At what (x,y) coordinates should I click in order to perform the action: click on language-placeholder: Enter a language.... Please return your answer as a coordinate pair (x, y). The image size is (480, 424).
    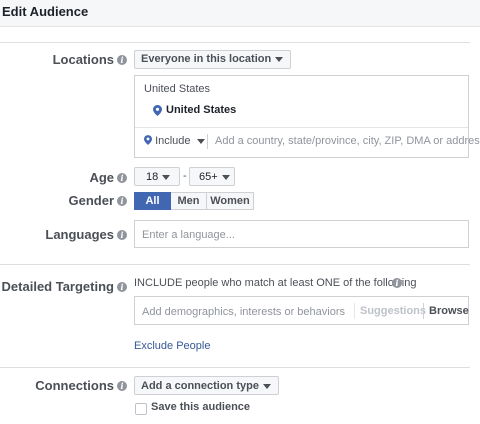
    Looking at the image, I should click on (188, 235).